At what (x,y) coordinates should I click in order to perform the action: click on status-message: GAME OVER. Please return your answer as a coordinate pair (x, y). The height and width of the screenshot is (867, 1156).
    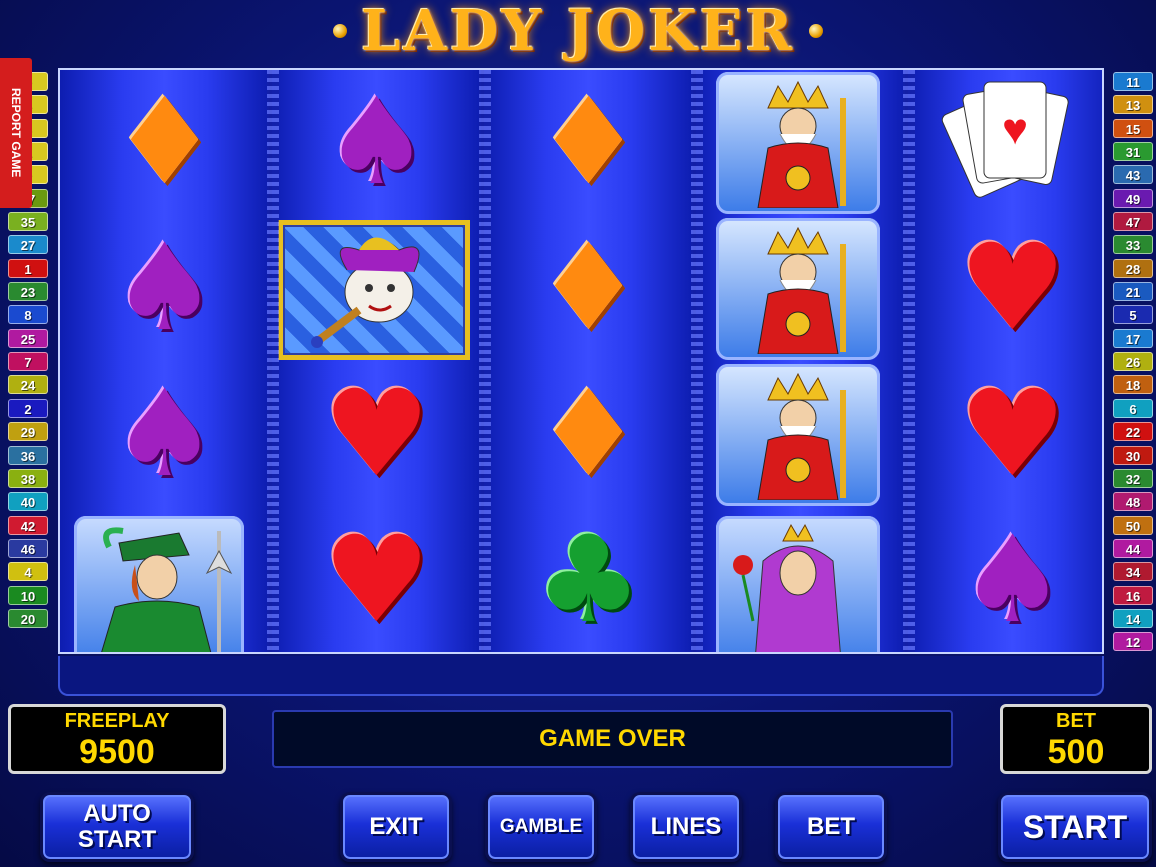
    Looking at the image, I should click on (612, 739).